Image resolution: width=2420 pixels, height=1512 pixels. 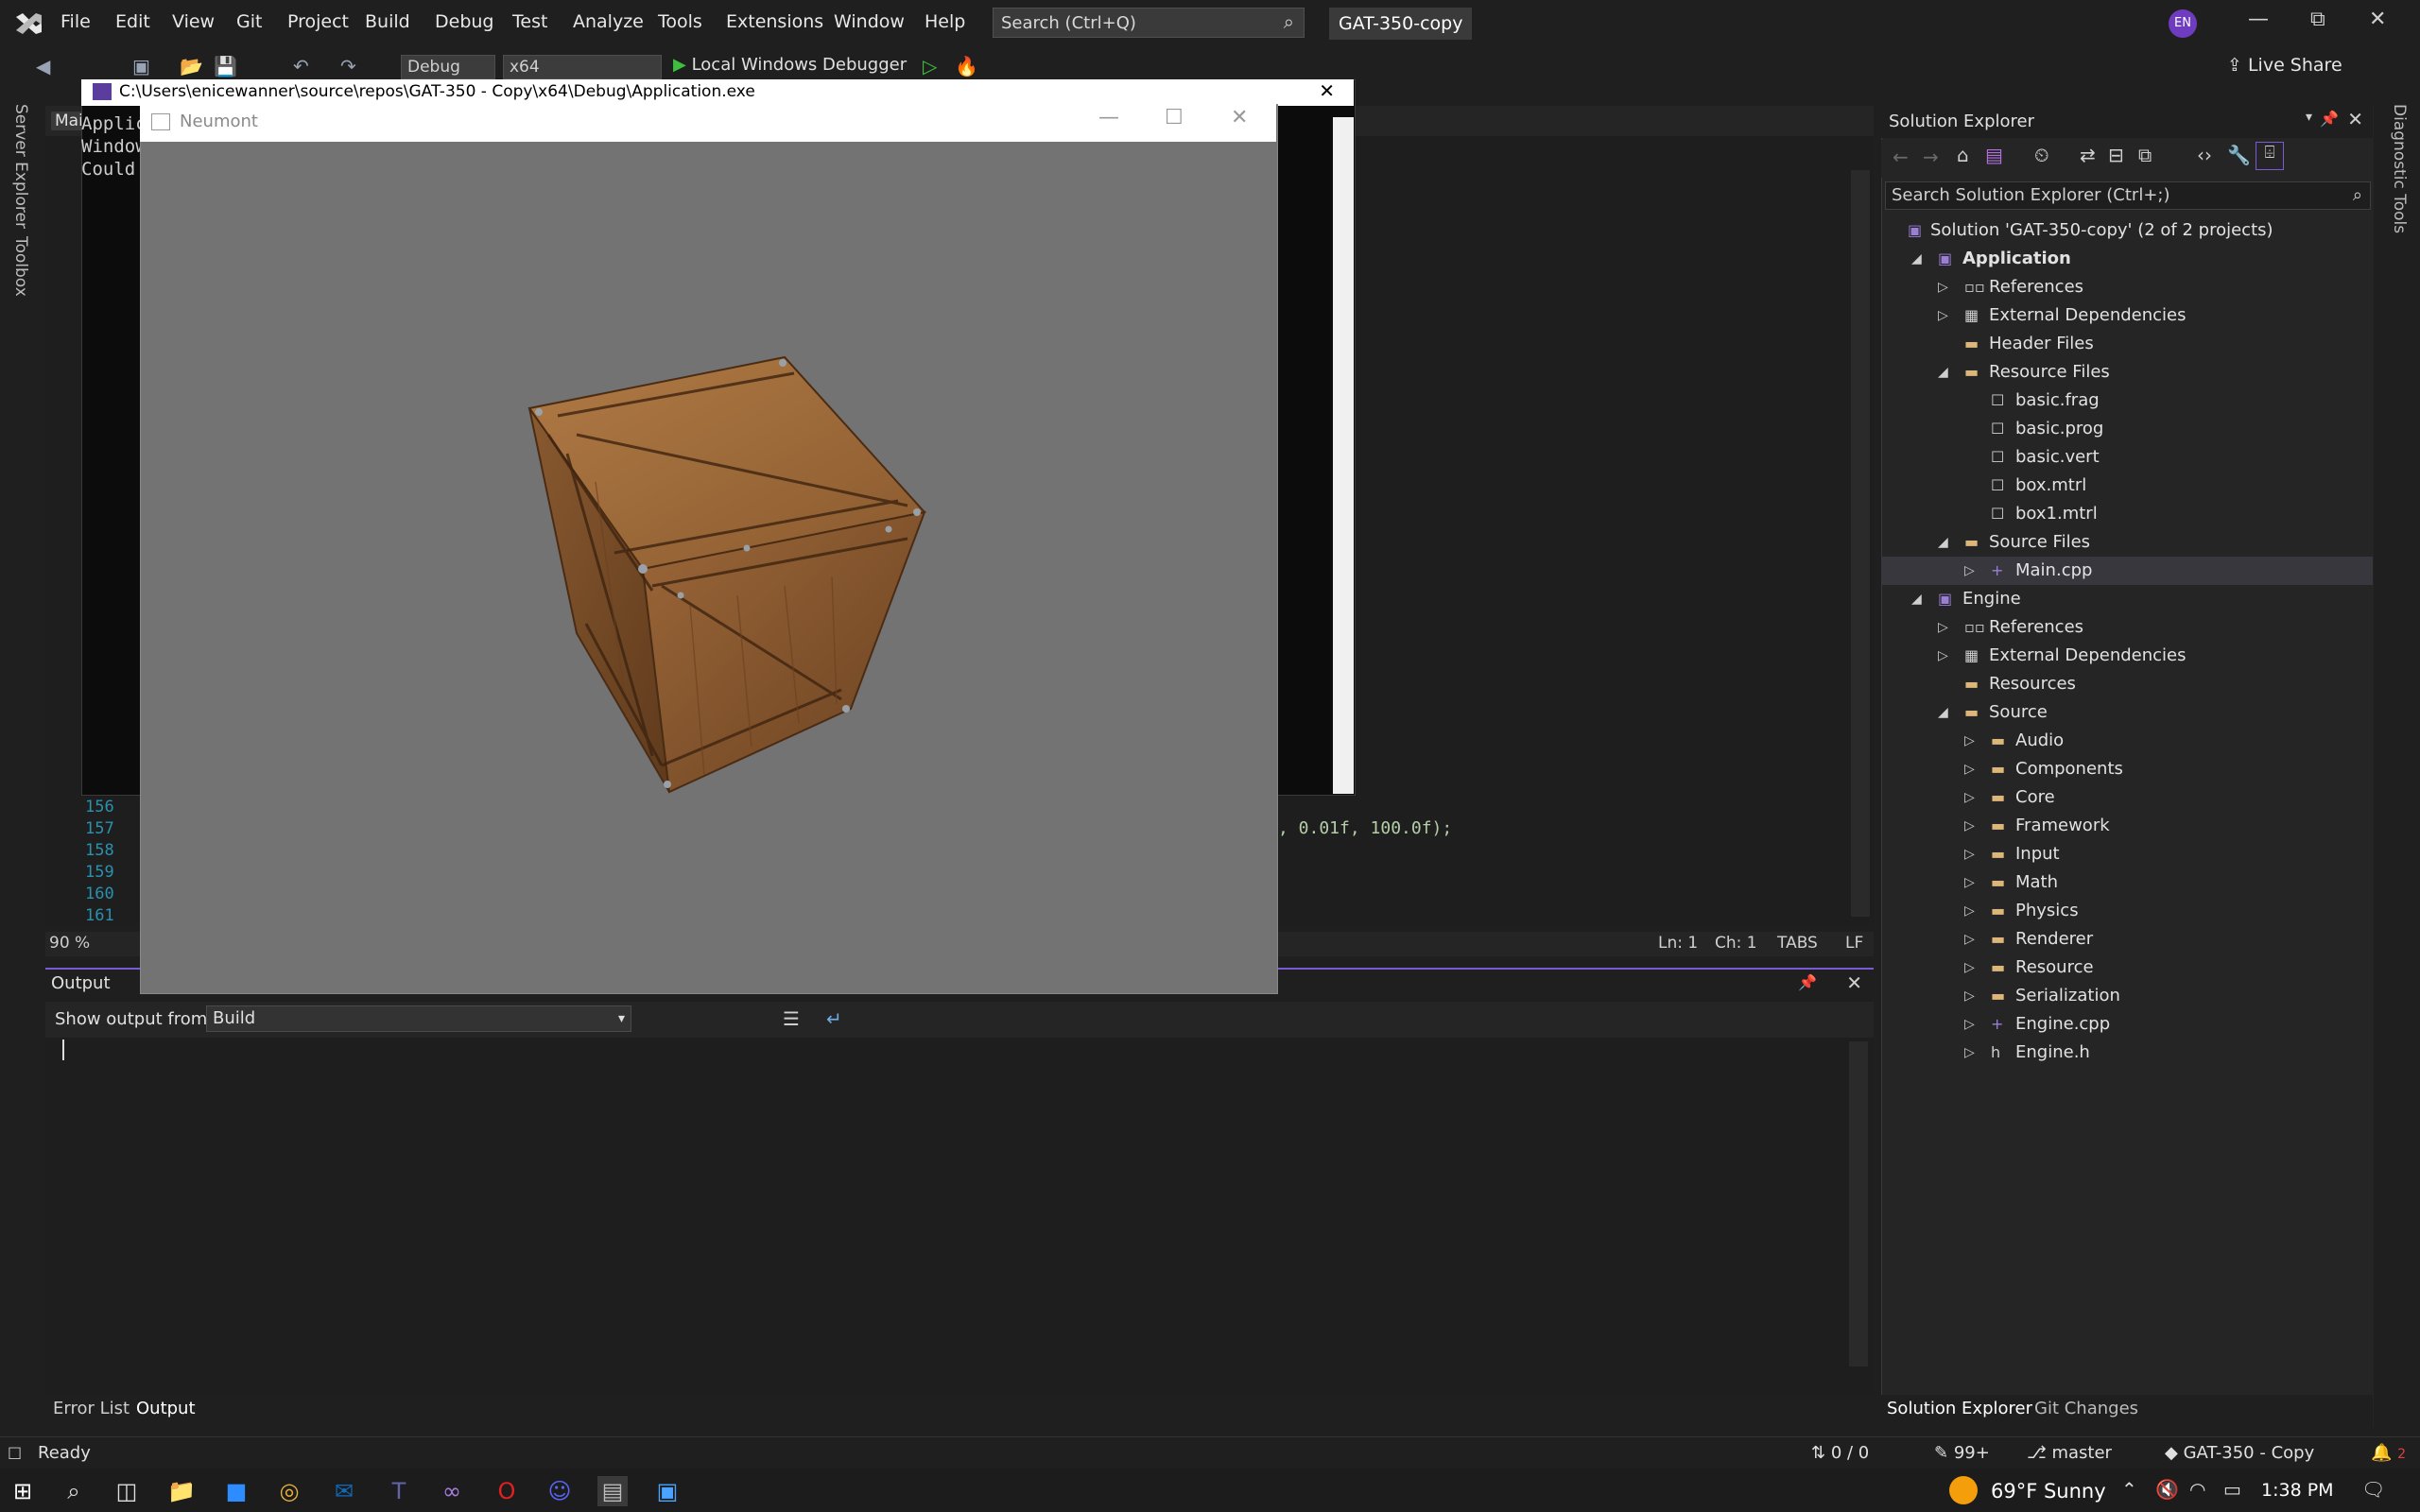 I want to click on neumont-close-icon: ✕, so click(x=1239, y=117).